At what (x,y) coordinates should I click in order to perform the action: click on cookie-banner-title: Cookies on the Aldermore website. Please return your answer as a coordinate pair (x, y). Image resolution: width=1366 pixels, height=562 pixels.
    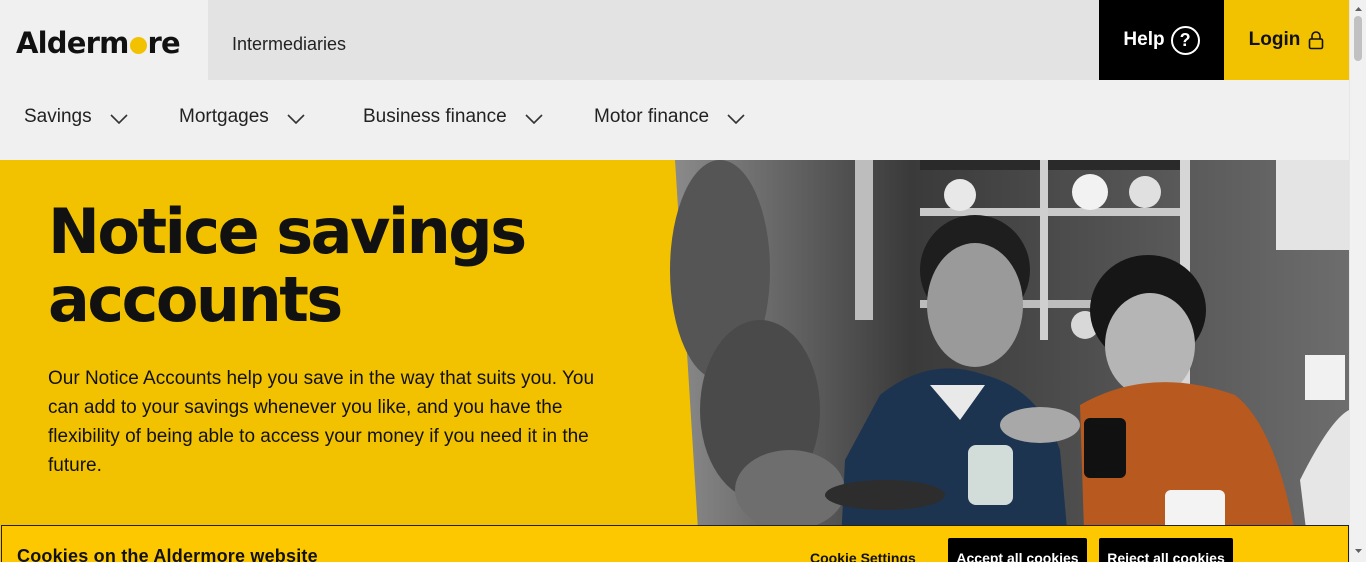
    Looking at the image, I should click on (167, 554).